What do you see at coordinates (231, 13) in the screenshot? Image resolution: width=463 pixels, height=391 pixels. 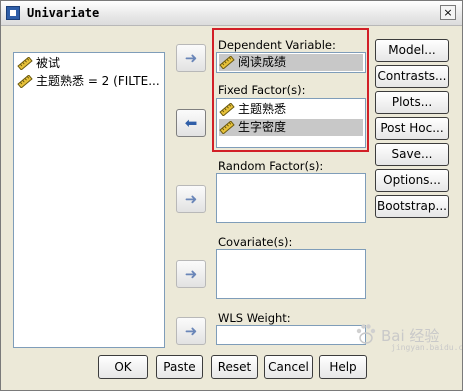 I see `title-bar: Univariate ×` at bounding box center [231, 13].